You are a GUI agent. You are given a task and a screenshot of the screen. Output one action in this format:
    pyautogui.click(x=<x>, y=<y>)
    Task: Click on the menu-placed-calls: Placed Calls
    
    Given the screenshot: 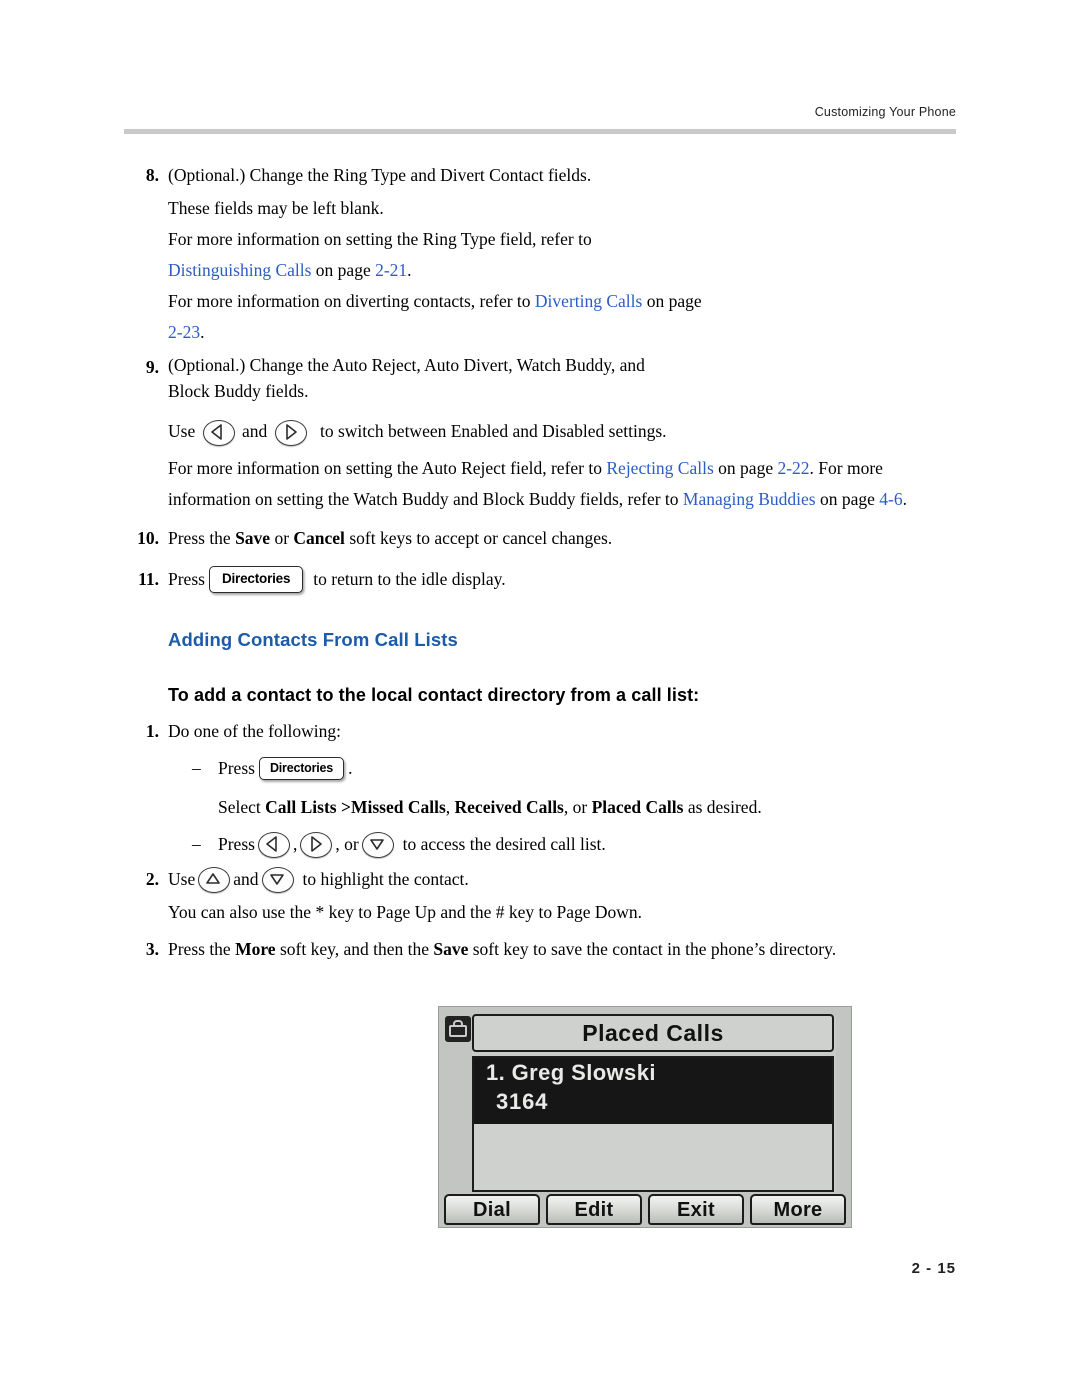 What is the action you would take?
    pyautogui.click(x=637, y=807)
    